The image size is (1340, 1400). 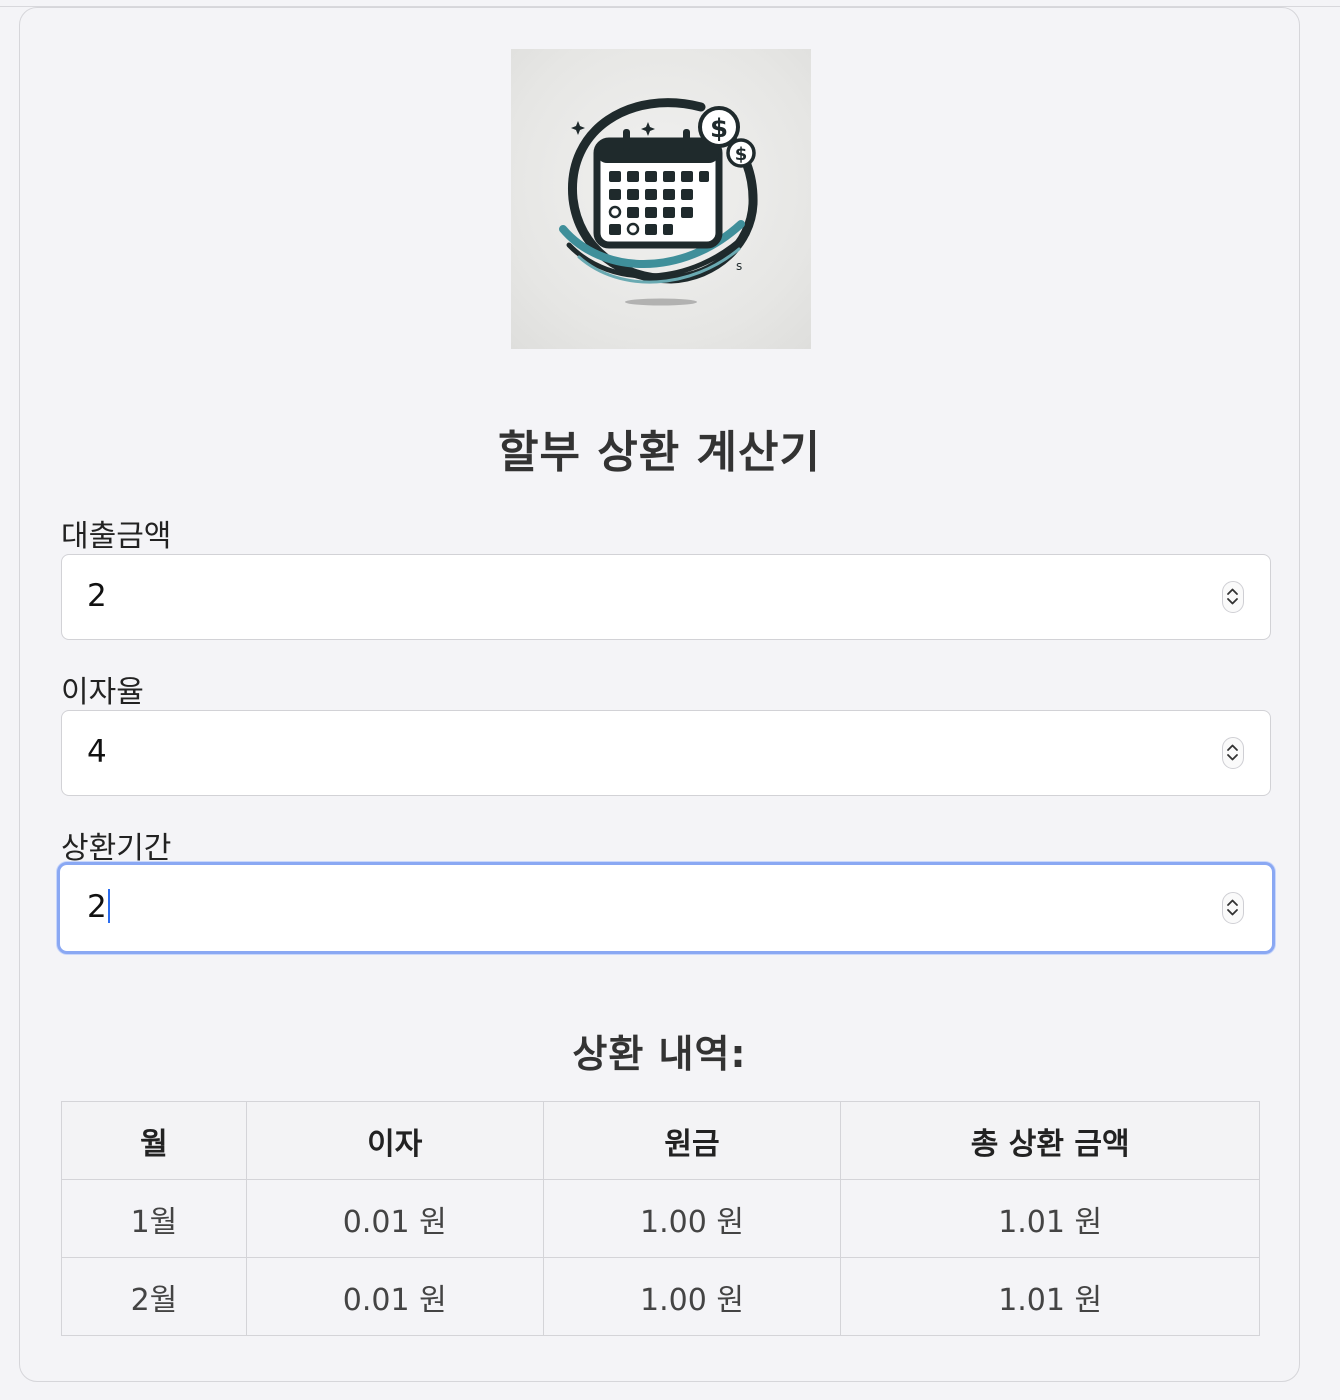 What do you see at coordinates (659, 452) in the screenshot?
I see `page-title: 할부 상환 계산기` at bounding box center [659, 452].